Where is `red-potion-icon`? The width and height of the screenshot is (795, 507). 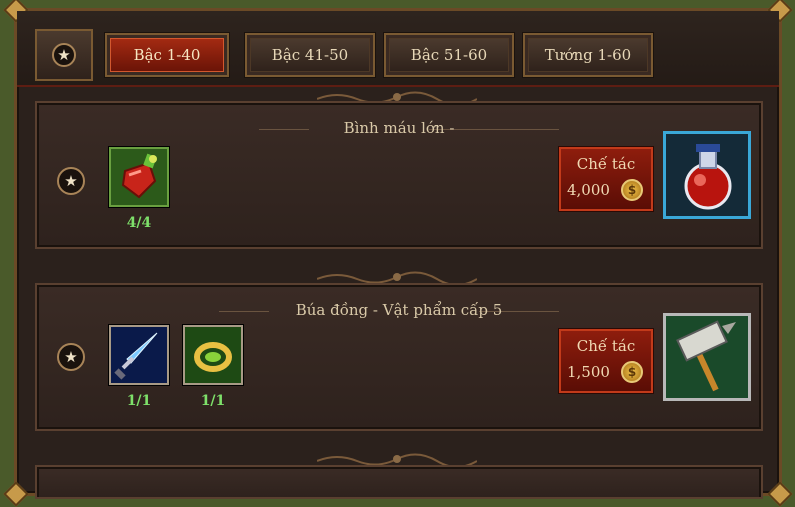
red-potion-icon is located at coordinates (707, 175).